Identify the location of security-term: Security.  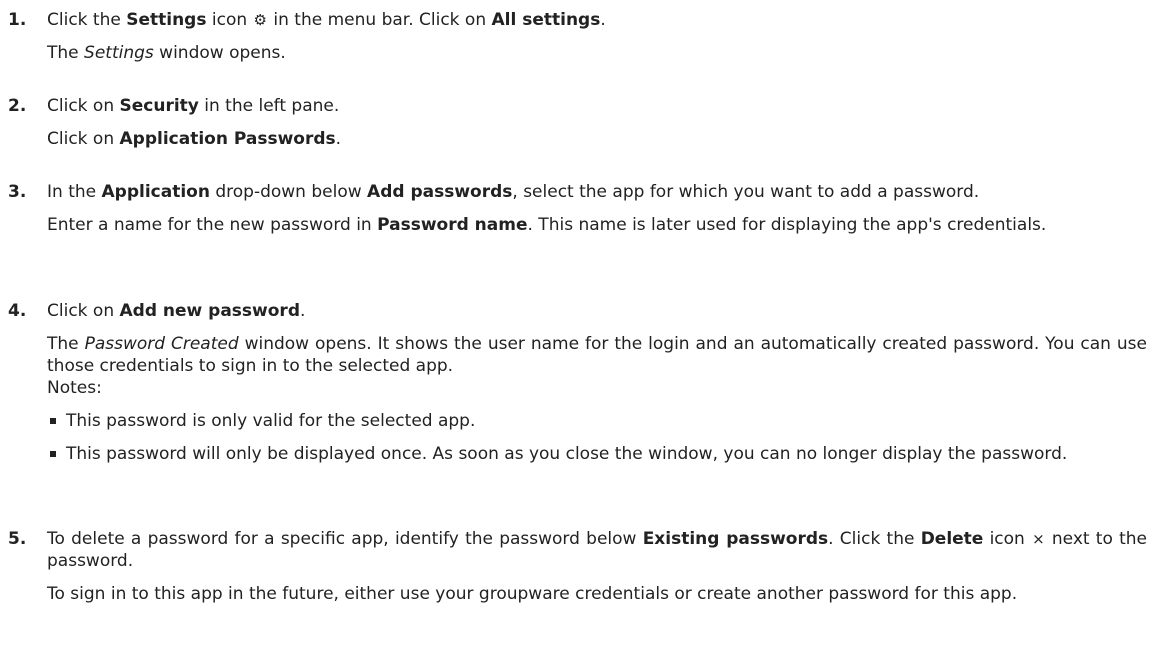
(159, 106).